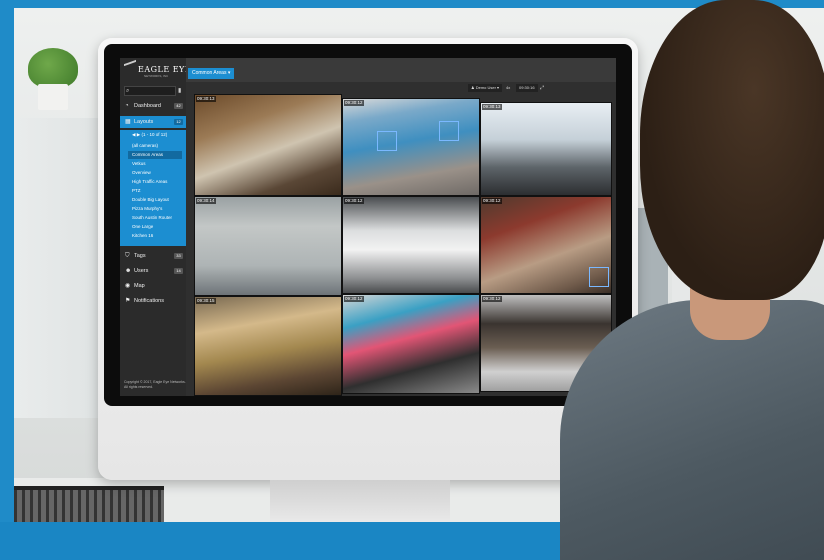 This screenshot has height=560, width=824. What do you see at coordinates (128, 286) in the screenshot?
I see `map-icon: ◉` at bounding box center [128, 286].